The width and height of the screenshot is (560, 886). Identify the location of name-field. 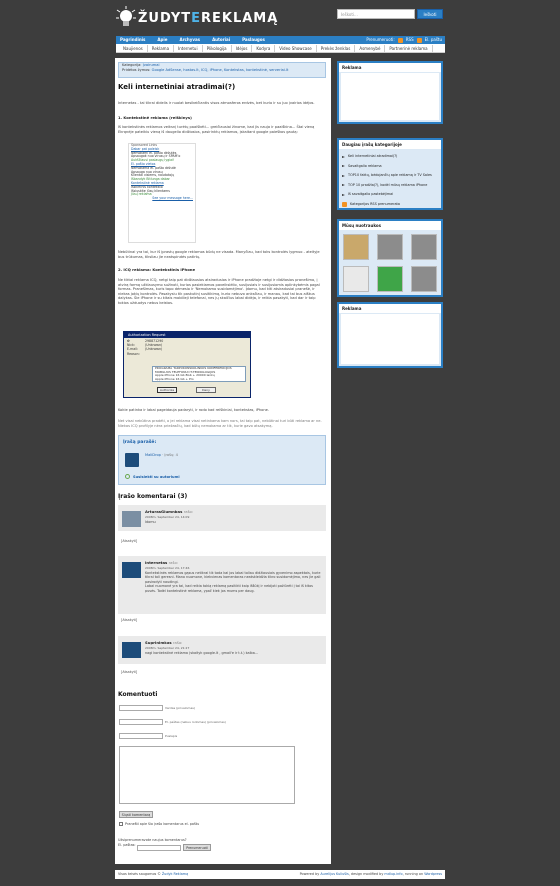
(141, 708).